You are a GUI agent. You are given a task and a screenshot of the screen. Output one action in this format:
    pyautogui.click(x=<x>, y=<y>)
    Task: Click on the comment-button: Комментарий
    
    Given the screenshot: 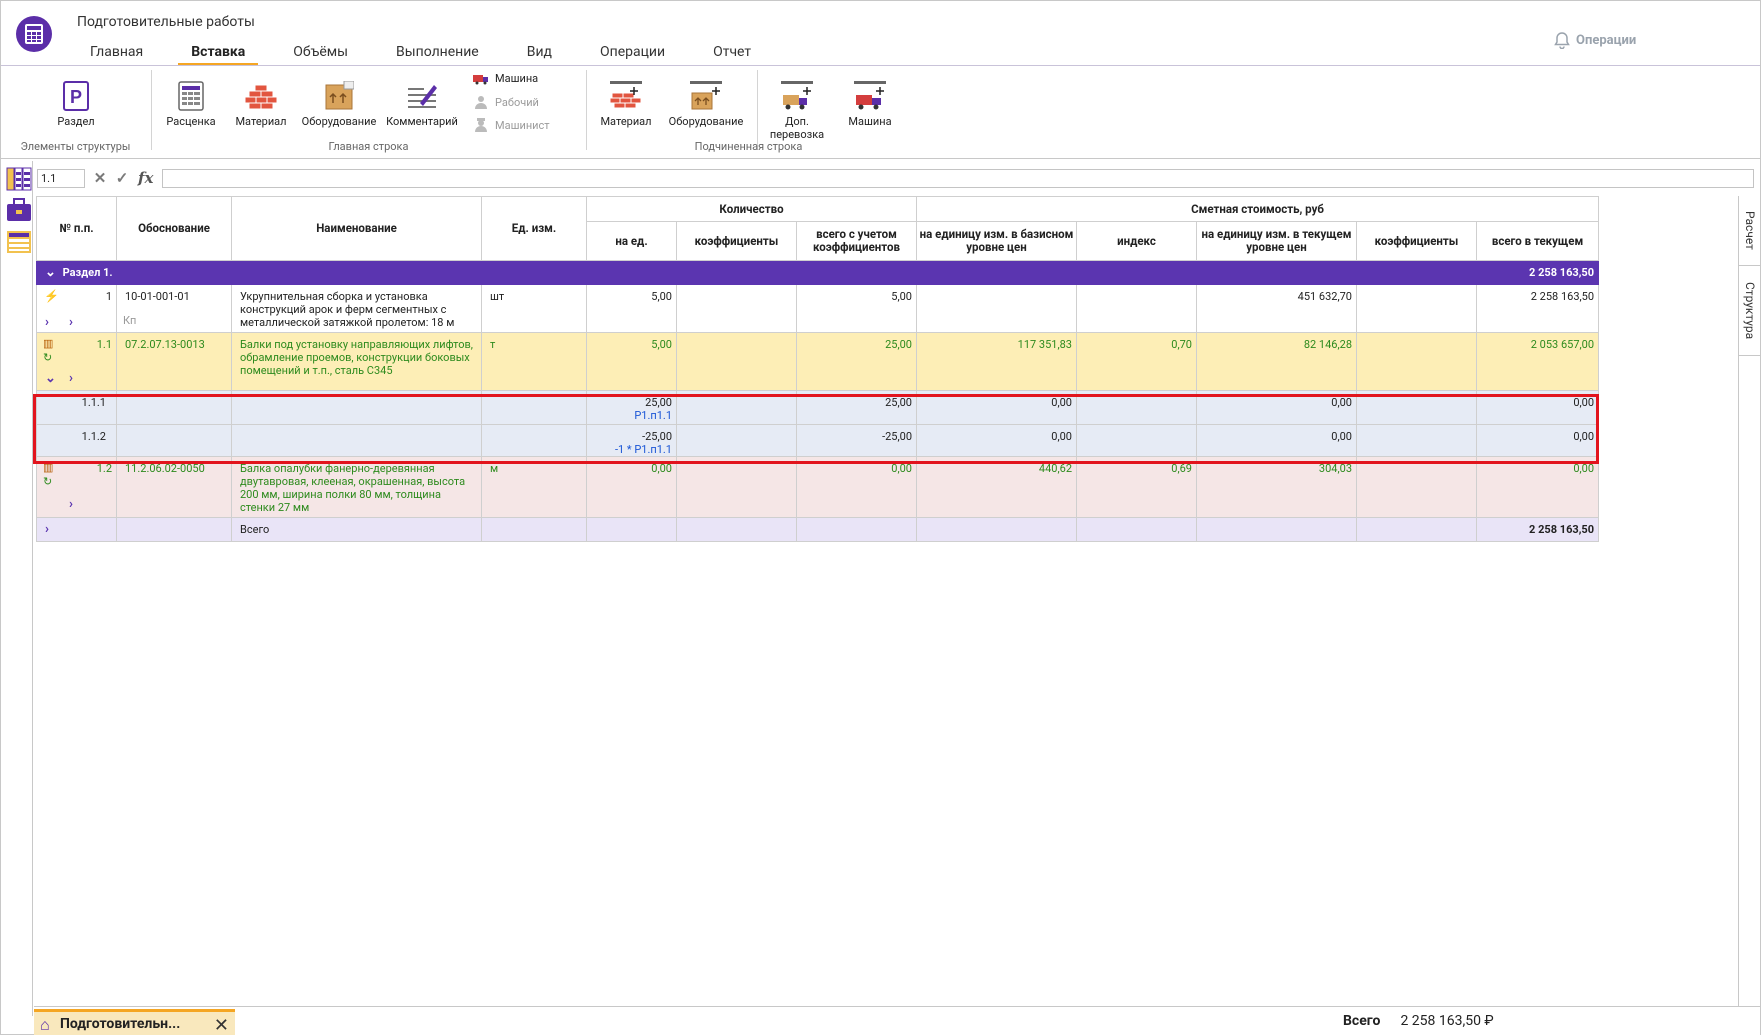 What is the action you would take?
    pyautogui.click(x=422, y=104)
    